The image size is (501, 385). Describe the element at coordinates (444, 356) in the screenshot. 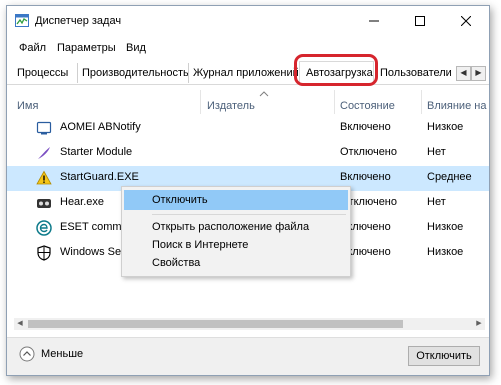

I see `disable-button: Отключить` at that location.